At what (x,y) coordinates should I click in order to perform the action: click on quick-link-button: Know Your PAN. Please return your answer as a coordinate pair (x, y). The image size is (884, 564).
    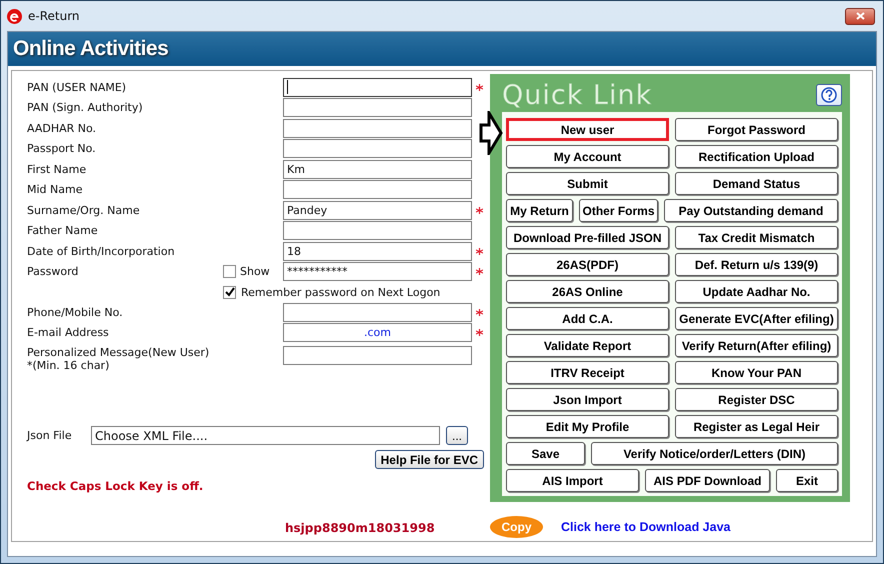
    Looking at the image, I should click on (756, 372).